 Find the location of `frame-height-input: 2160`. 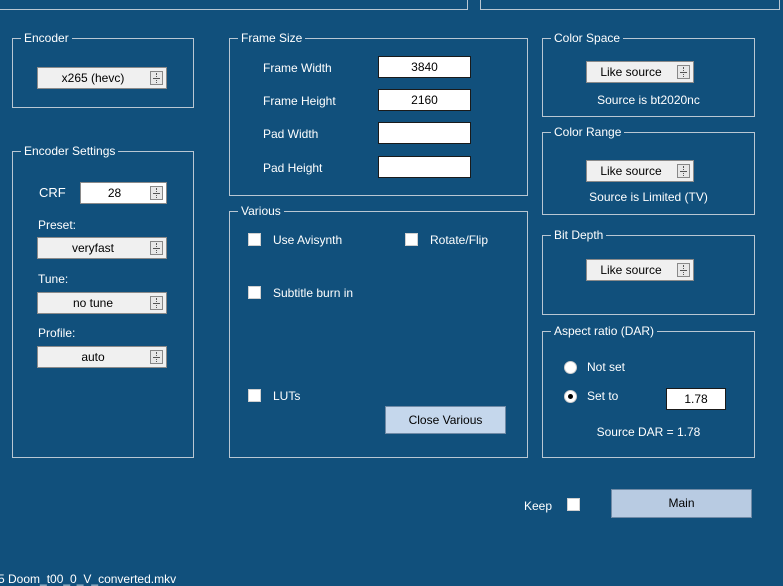

frame-height-input: 2160 is located at coordinates (424, 100).